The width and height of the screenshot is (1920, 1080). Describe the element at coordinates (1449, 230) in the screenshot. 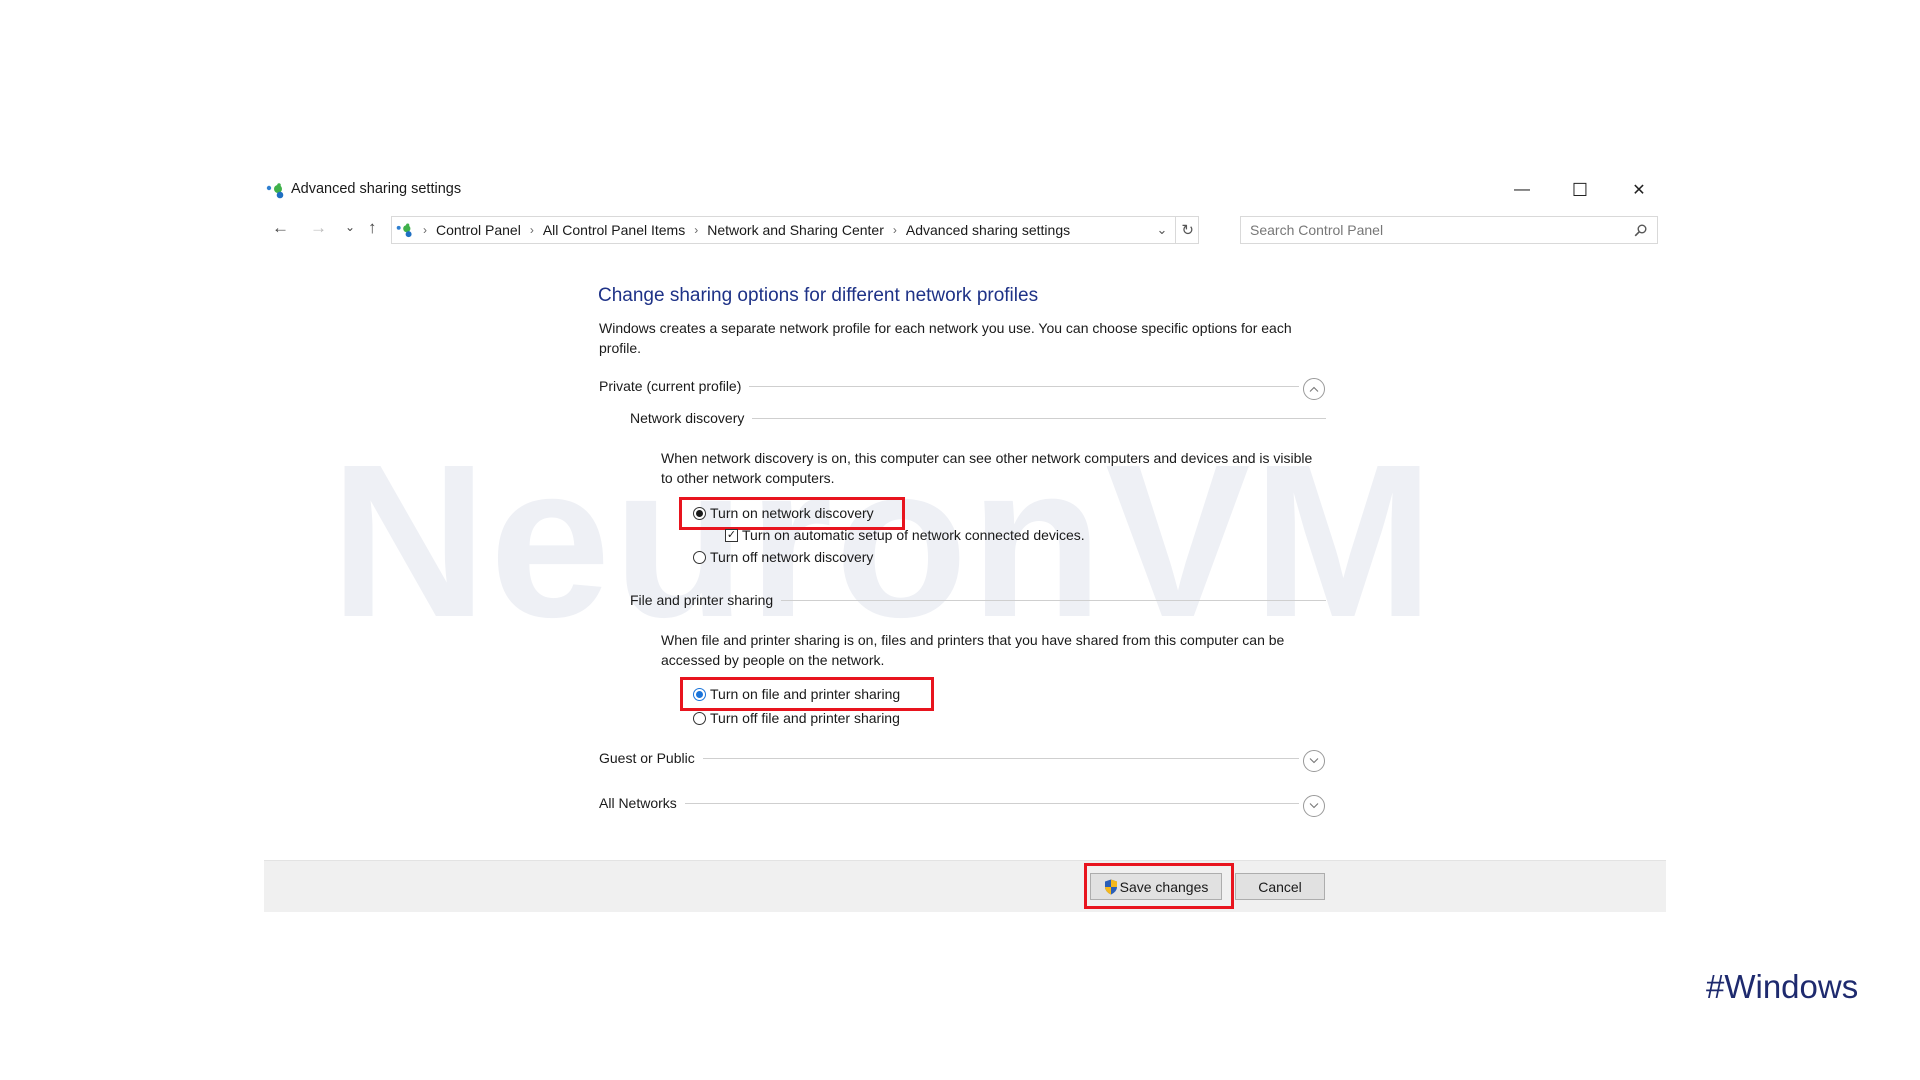

I see `search-input: Search Control Panel` at that location.